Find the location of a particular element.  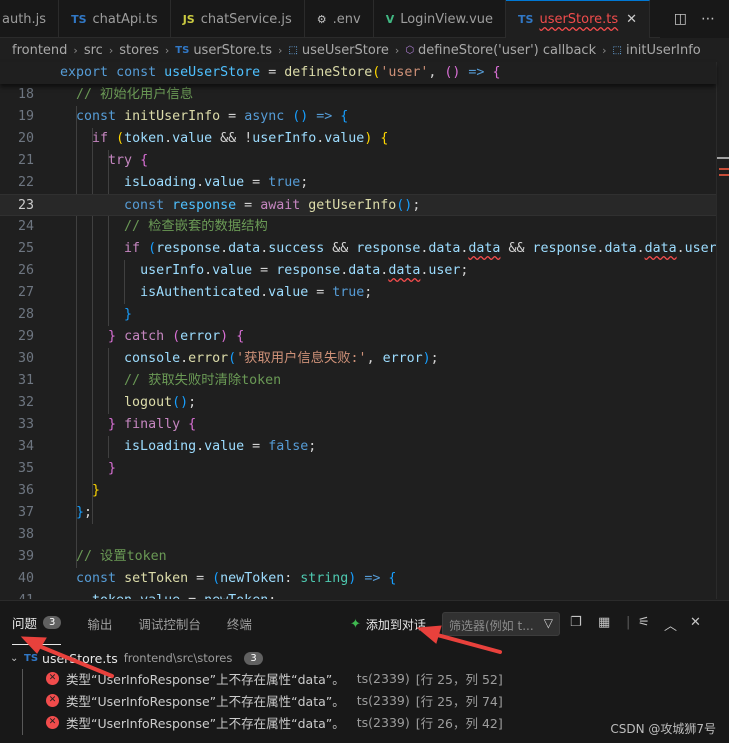

annotation-arrow-problems is located at coordinates (73, 660).